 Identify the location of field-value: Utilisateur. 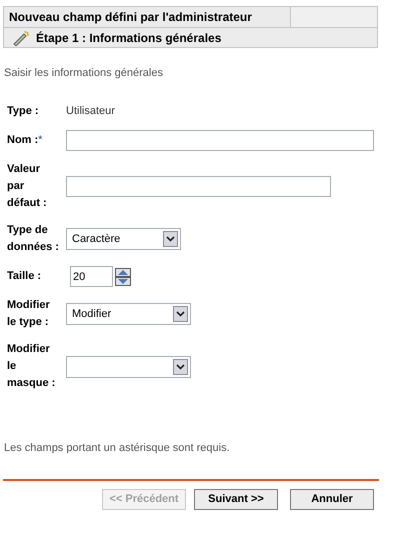
(90, 112).